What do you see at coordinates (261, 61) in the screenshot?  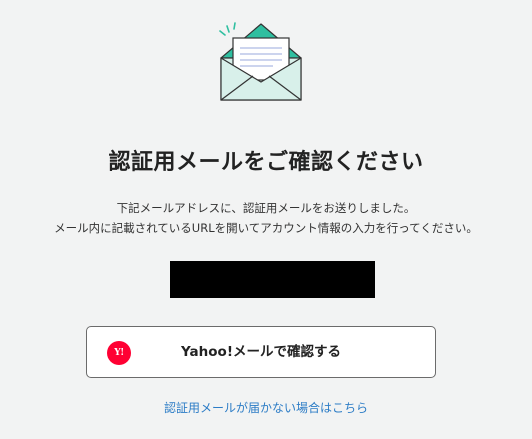 I see `envelope-icon` at bounding box center [261, 61].